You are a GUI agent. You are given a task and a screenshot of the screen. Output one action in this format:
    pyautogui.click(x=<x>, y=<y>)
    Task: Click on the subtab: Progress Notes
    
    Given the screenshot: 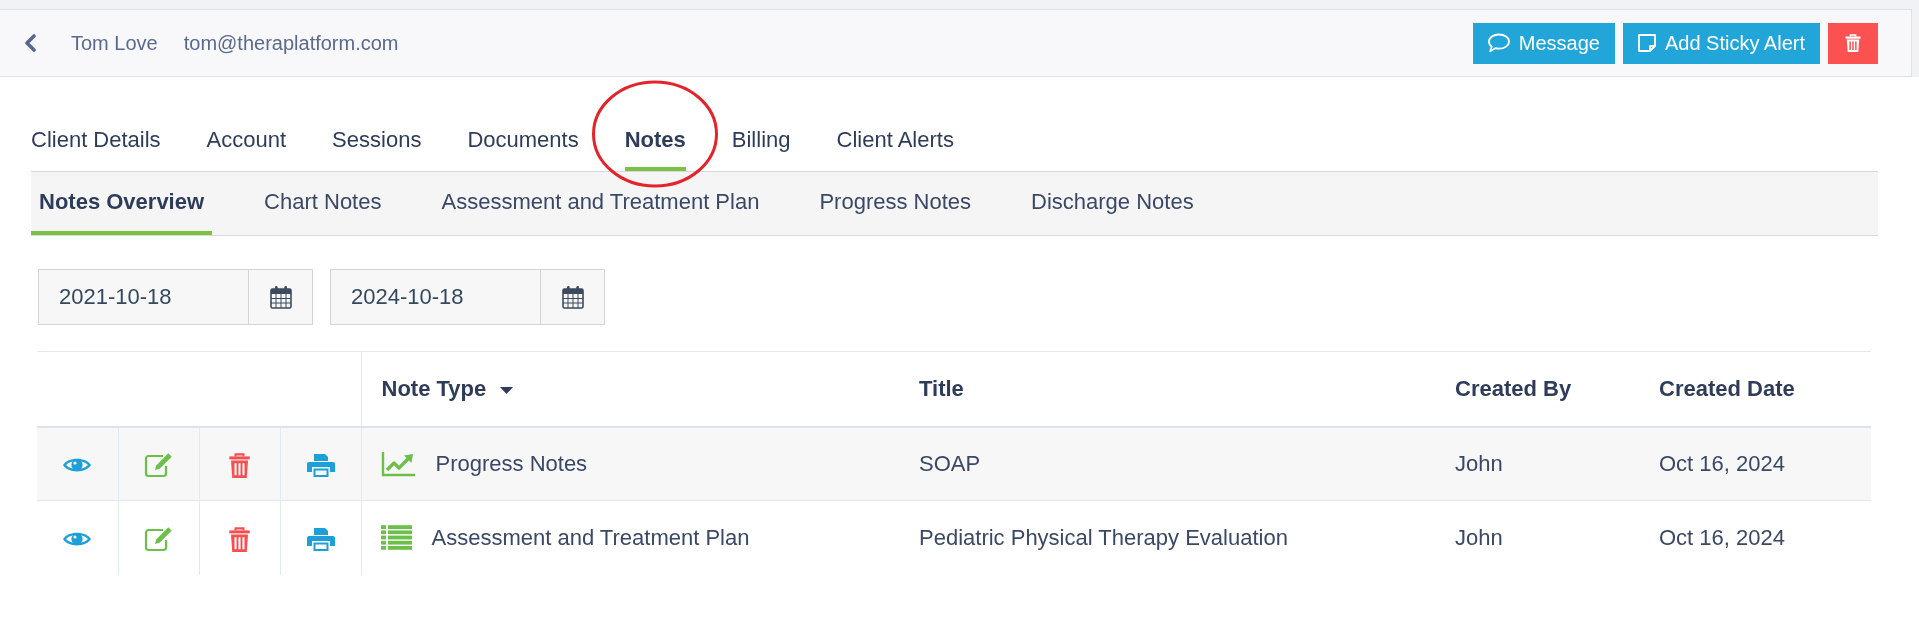 What is the action you would take?
    pyautogui.click(x=895, y=203)
    